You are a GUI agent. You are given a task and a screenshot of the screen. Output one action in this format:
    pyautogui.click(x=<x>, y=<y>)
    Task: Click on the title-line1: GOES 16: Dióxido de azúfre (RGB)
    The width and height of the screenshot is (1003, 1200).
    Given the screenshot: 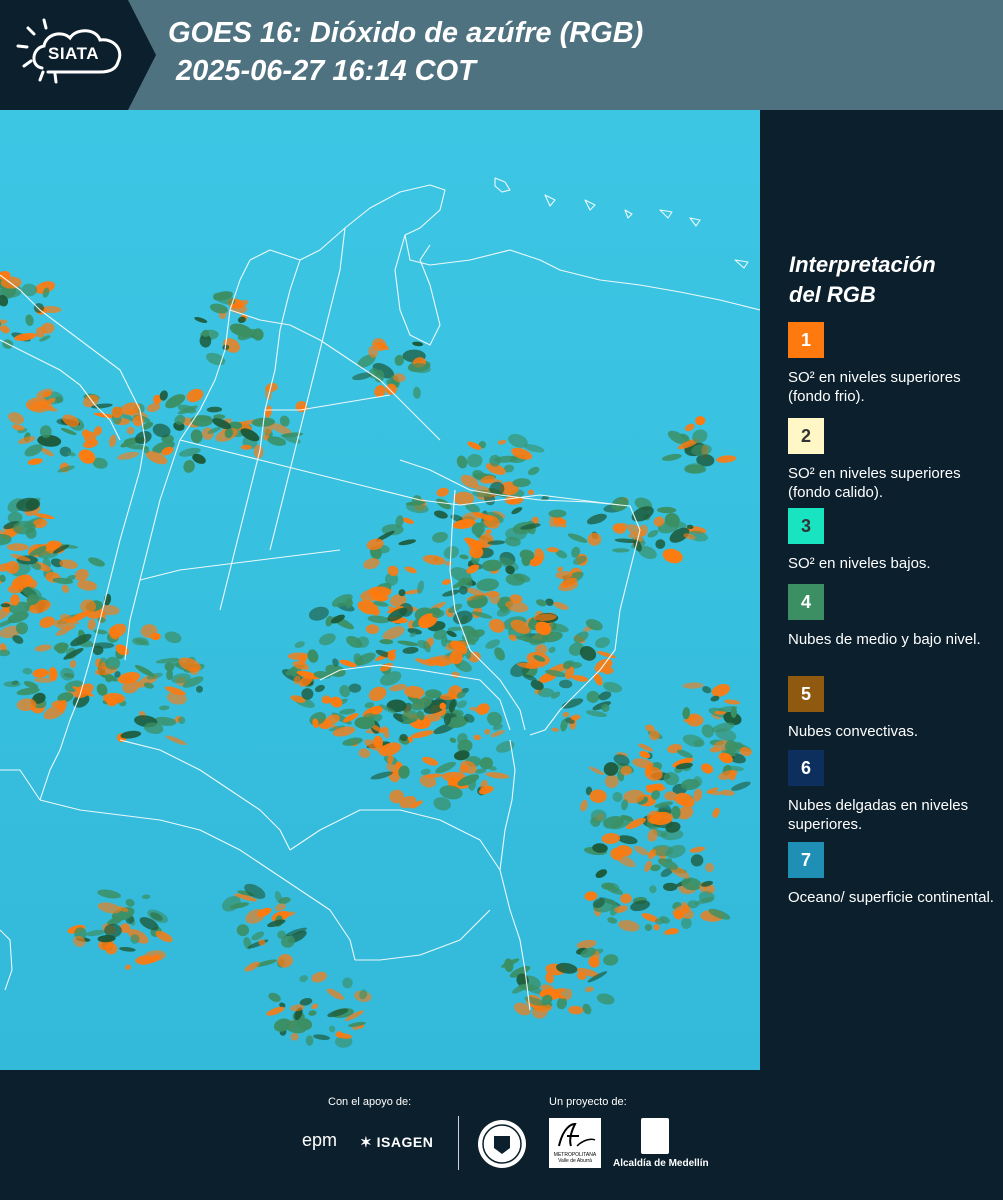 What is the action you would take?
    pyautogui.click(x=406, y=33)
    